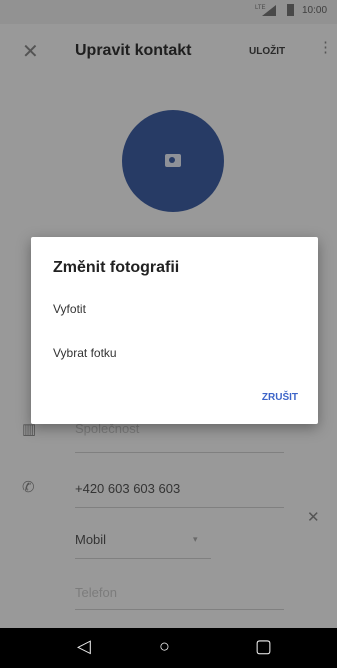 The height and width of the screenshot is (668, 337). I want to click on back-icon: ◁, so click(84, 646).